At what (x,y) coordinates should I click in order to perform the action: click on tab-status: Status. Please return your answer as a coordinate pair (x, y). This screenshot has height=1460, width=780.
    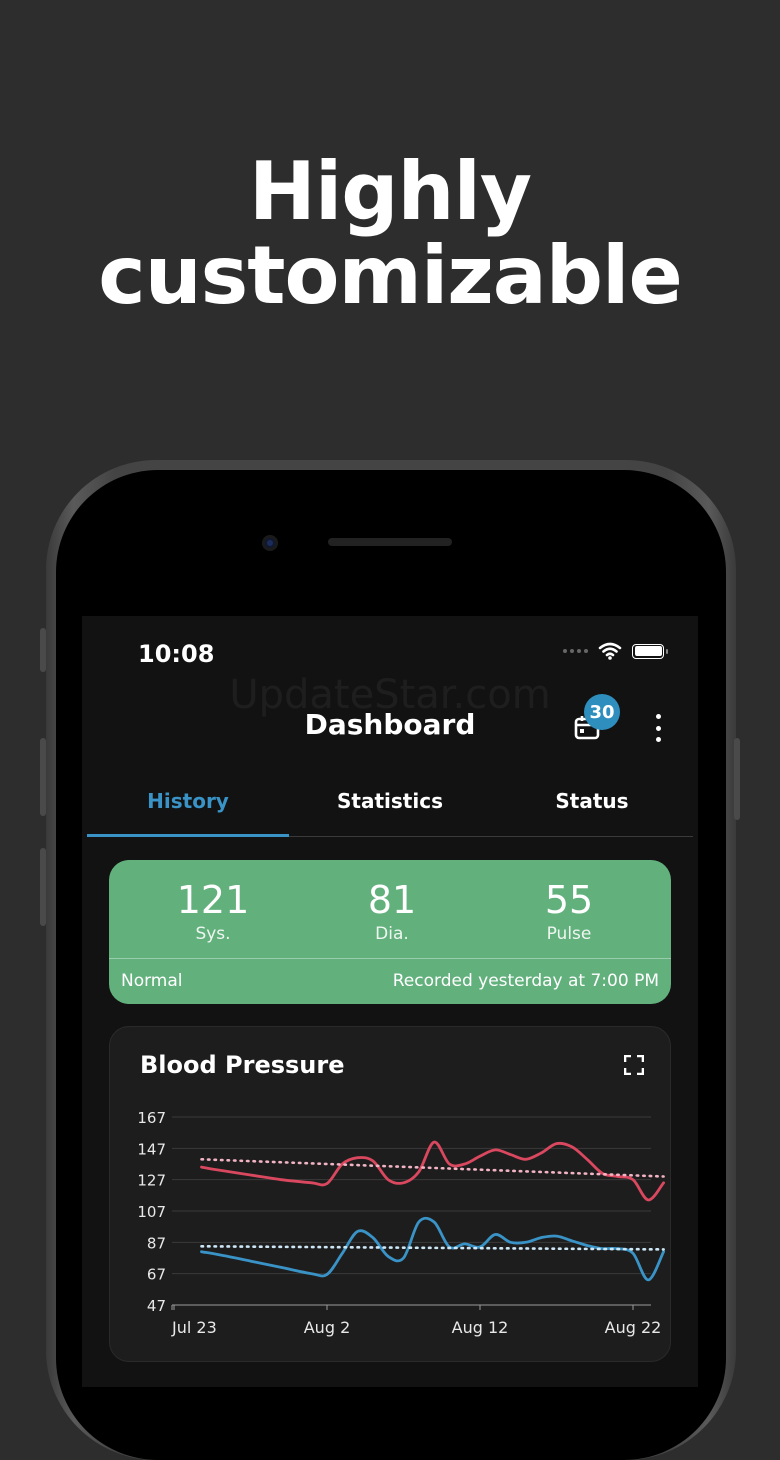
    Looking at the image, I should click on (592, 806).